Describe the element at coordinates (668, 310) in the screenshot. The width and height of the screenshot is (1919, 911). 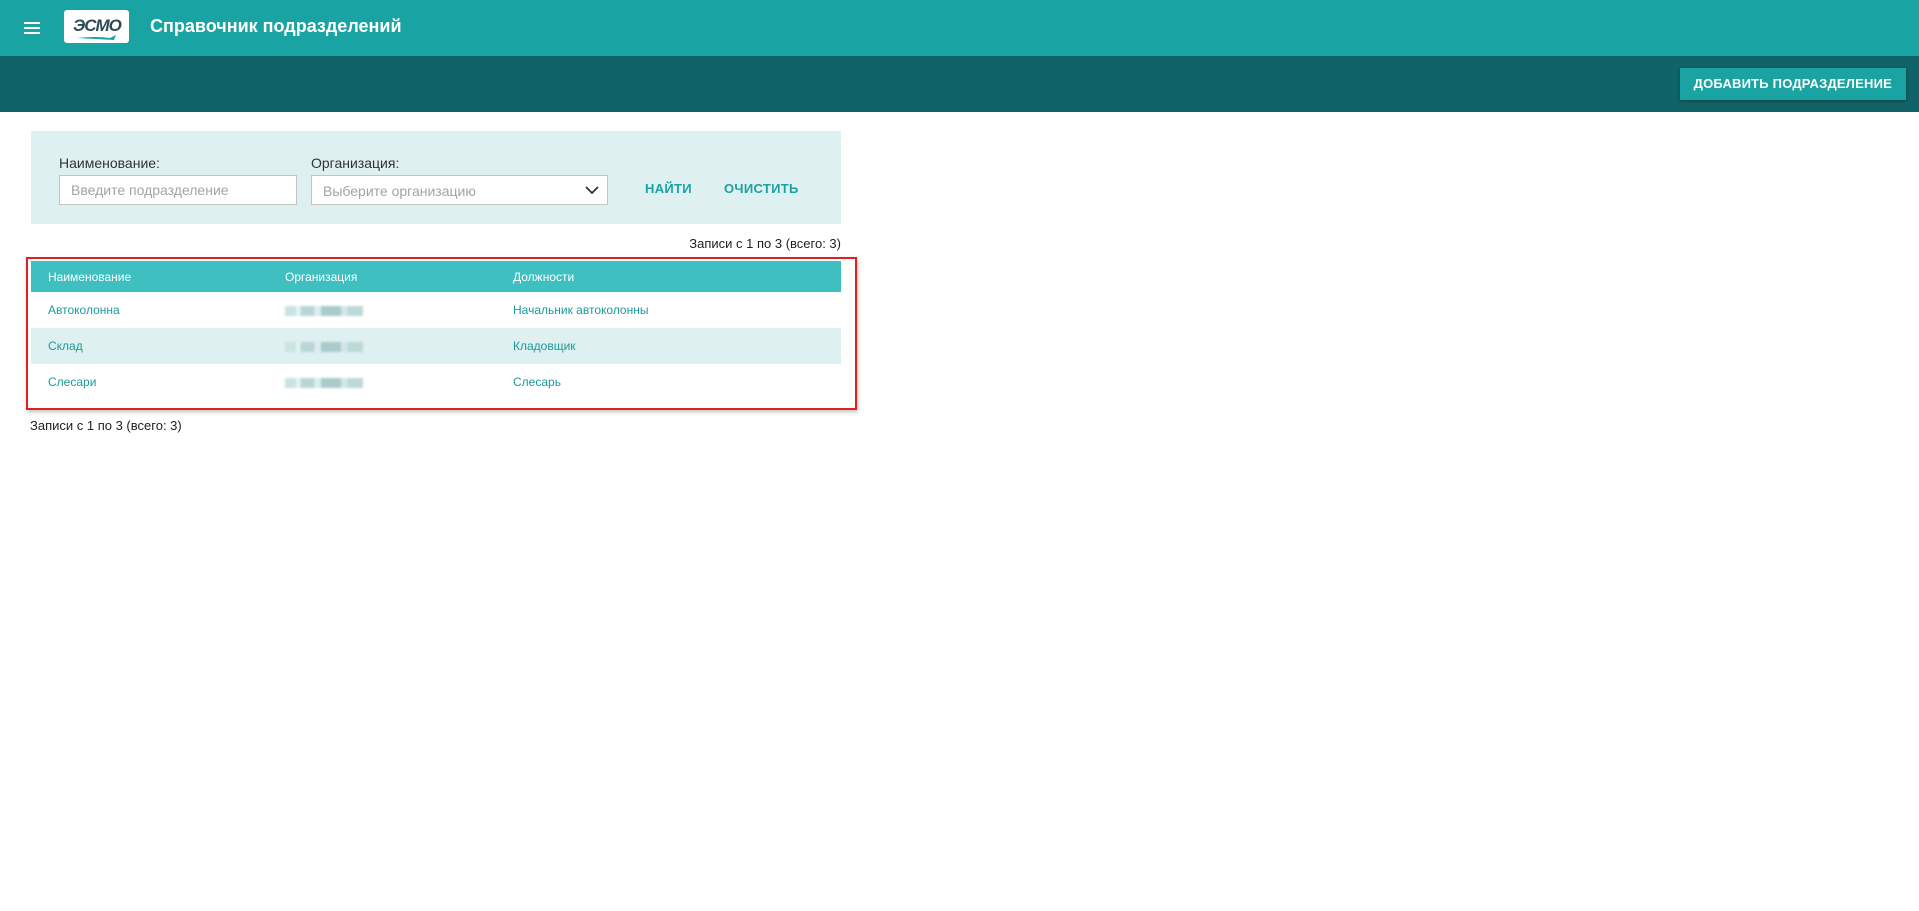
I see `row-positions-cell: Начальник автоколонны` at that location.